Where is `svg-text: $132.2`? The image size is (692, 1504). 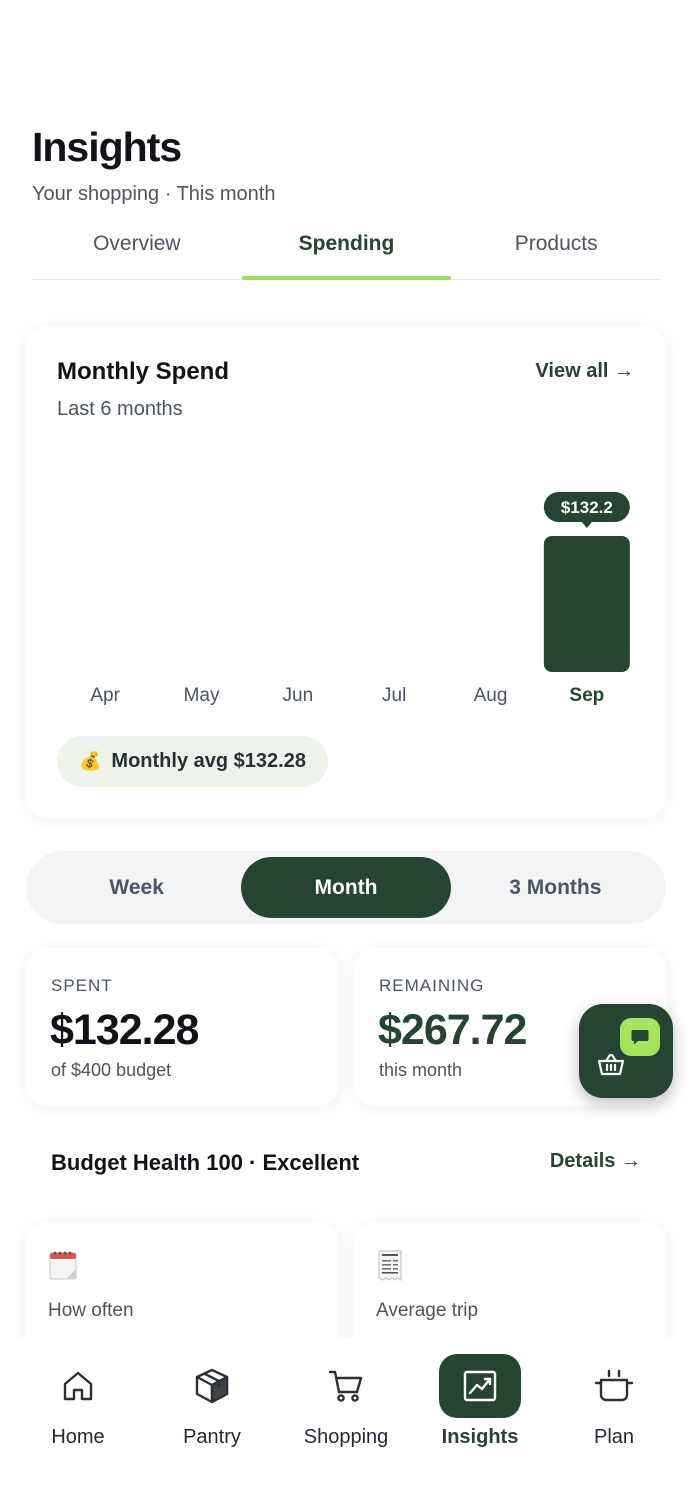 svg-text: $132.2 is located at coordinates (587, 507).